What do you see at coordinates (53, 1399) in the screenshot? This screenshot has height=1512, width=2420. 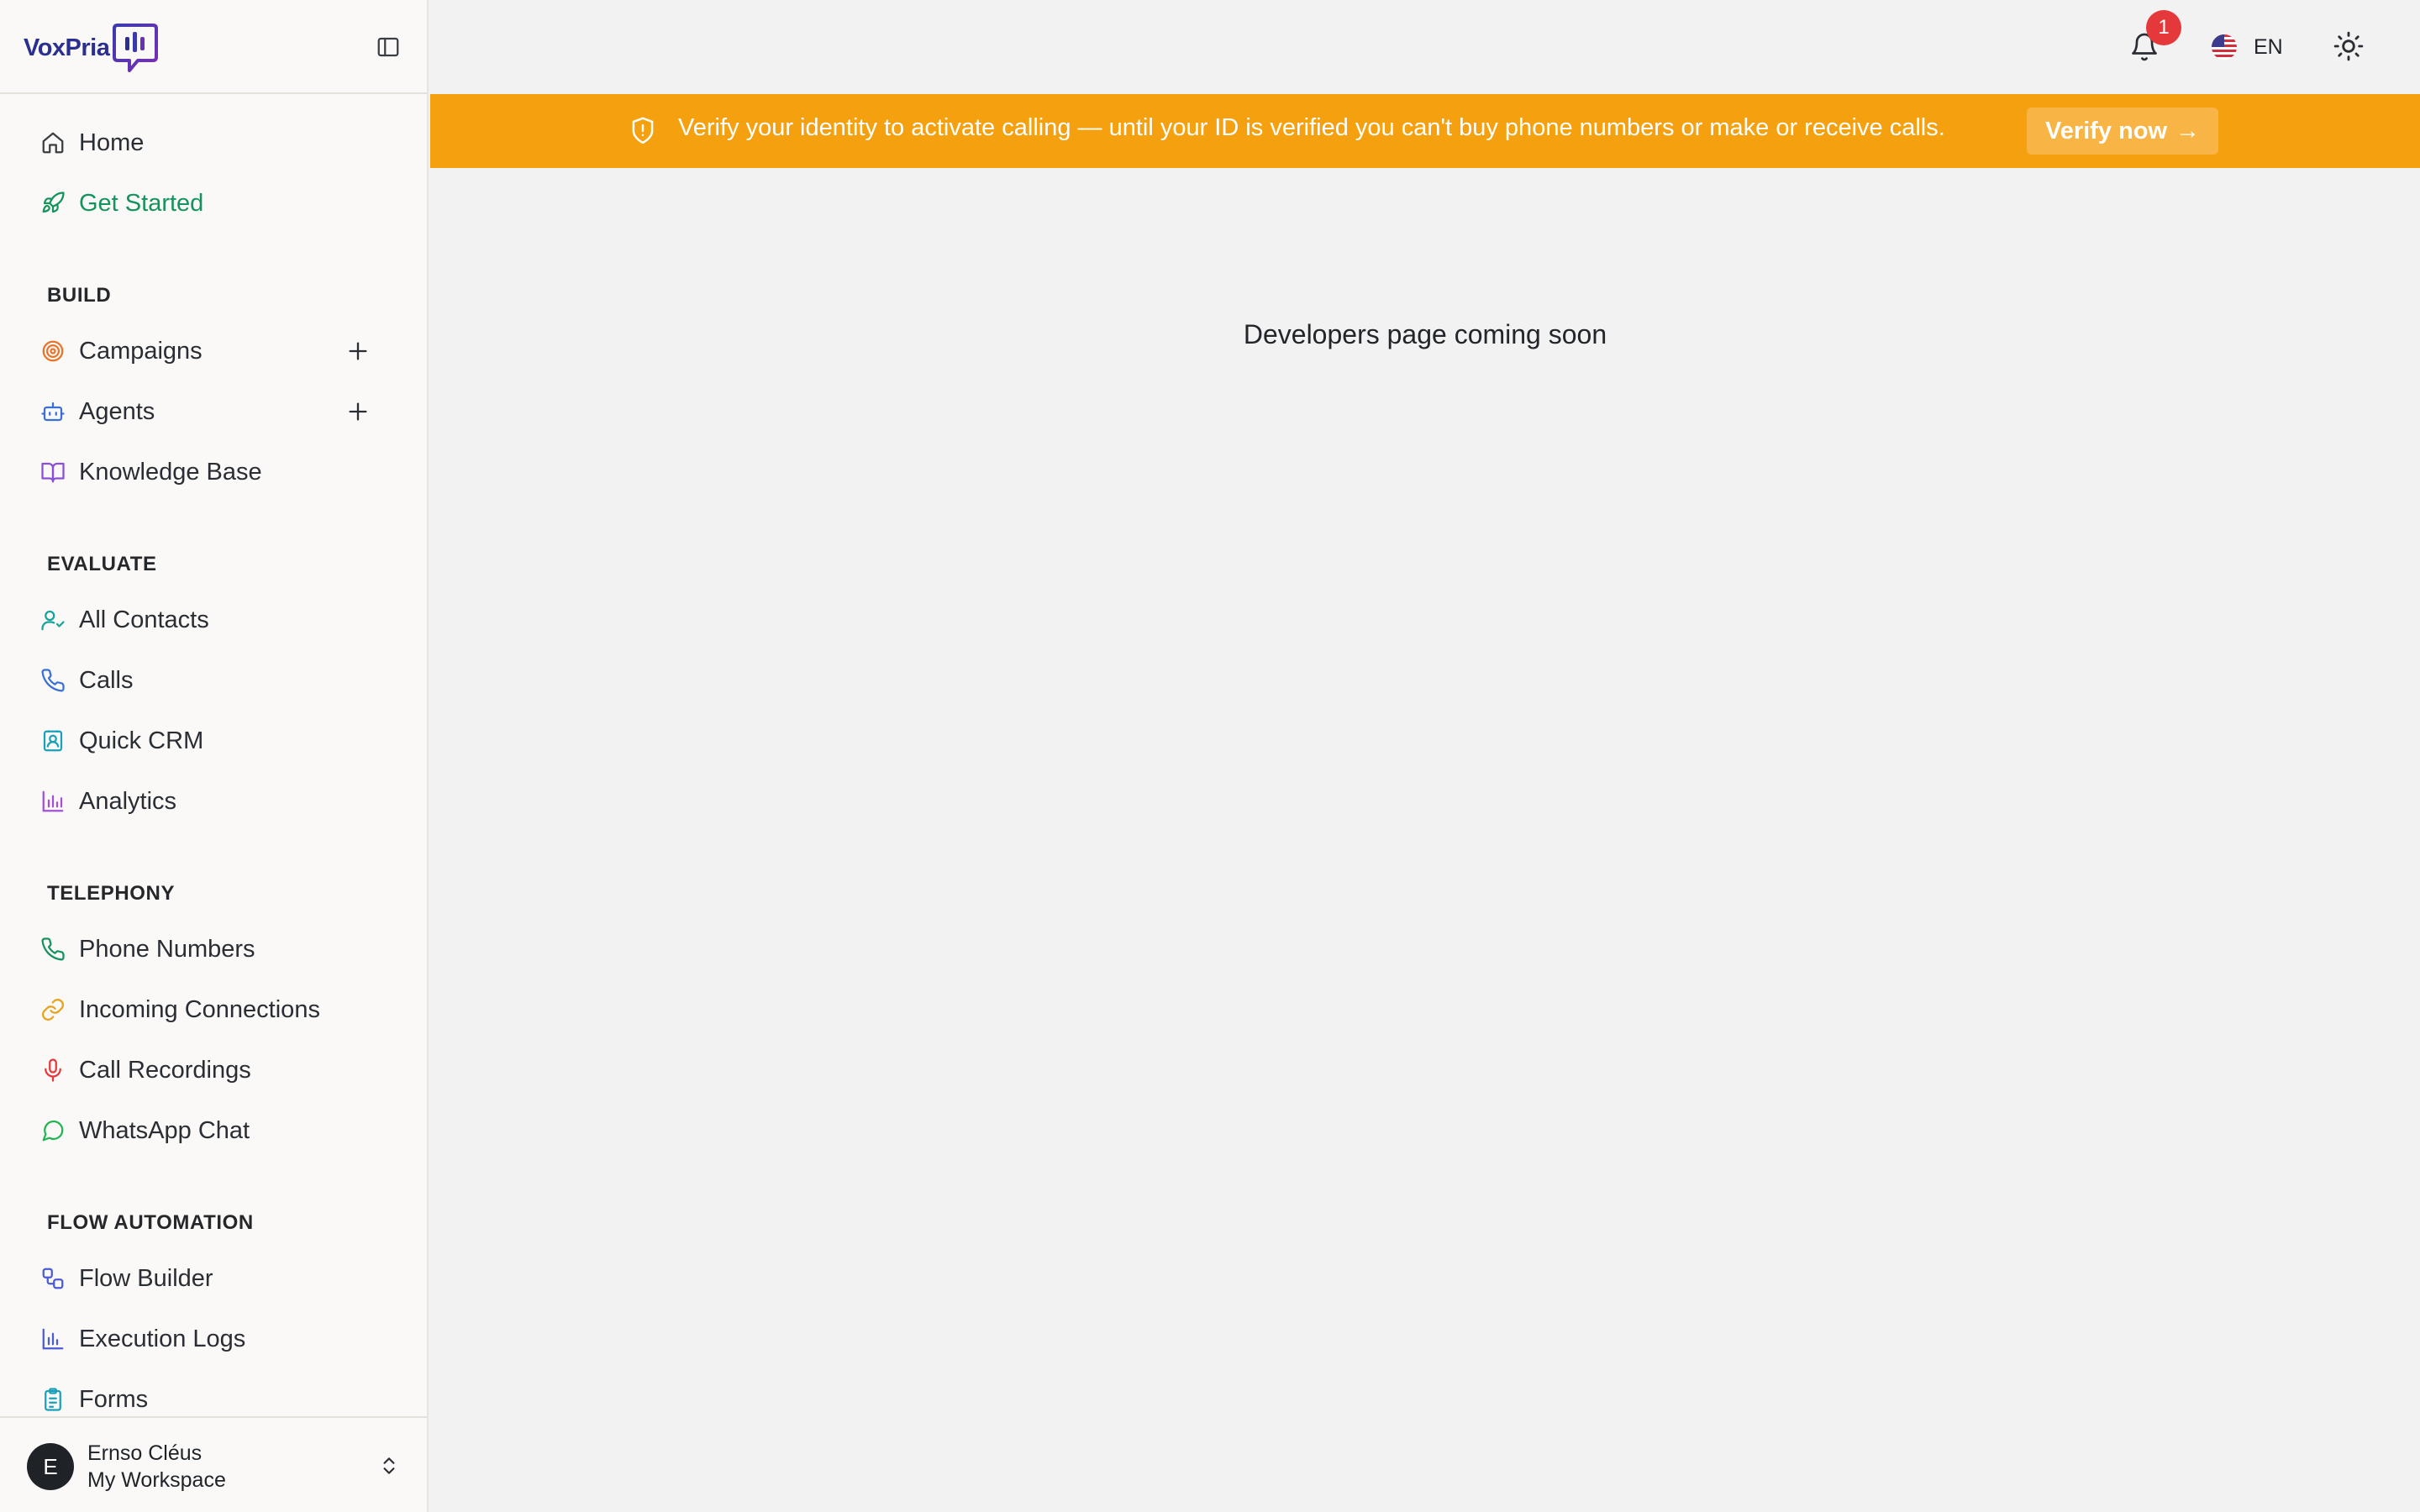 I see `clipboard-list-icon` at bounding box center [53, 1399].